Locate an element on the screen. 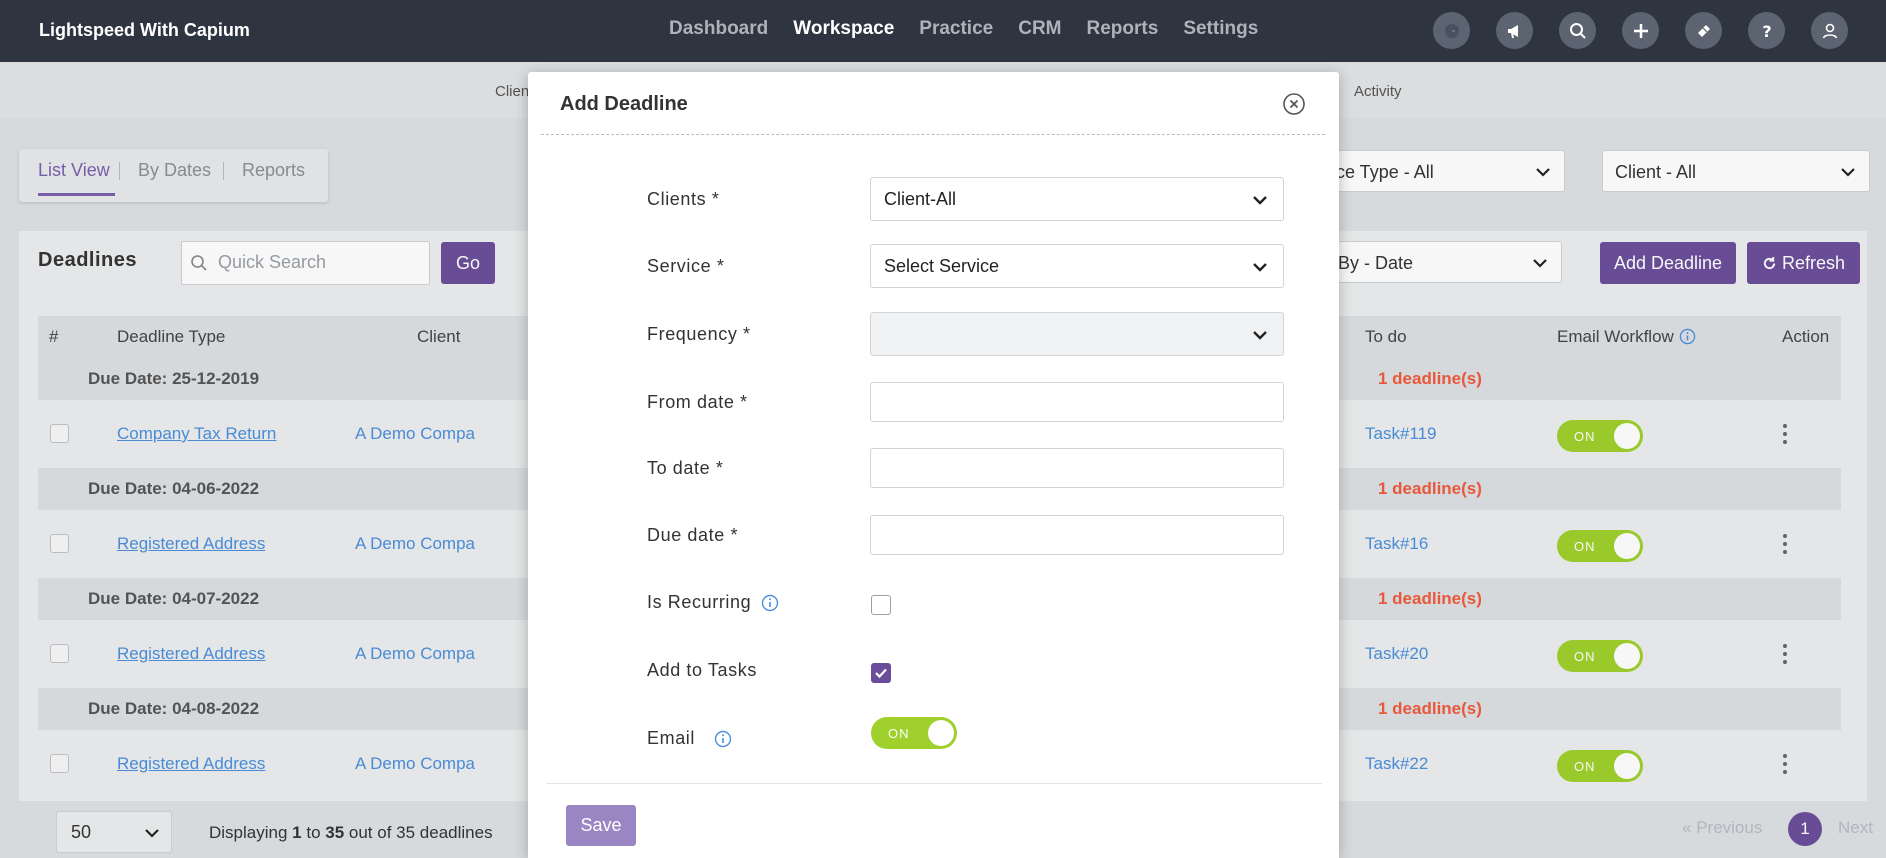  is-recurring-label: Is Recurring is located at coordinates (699, 602).